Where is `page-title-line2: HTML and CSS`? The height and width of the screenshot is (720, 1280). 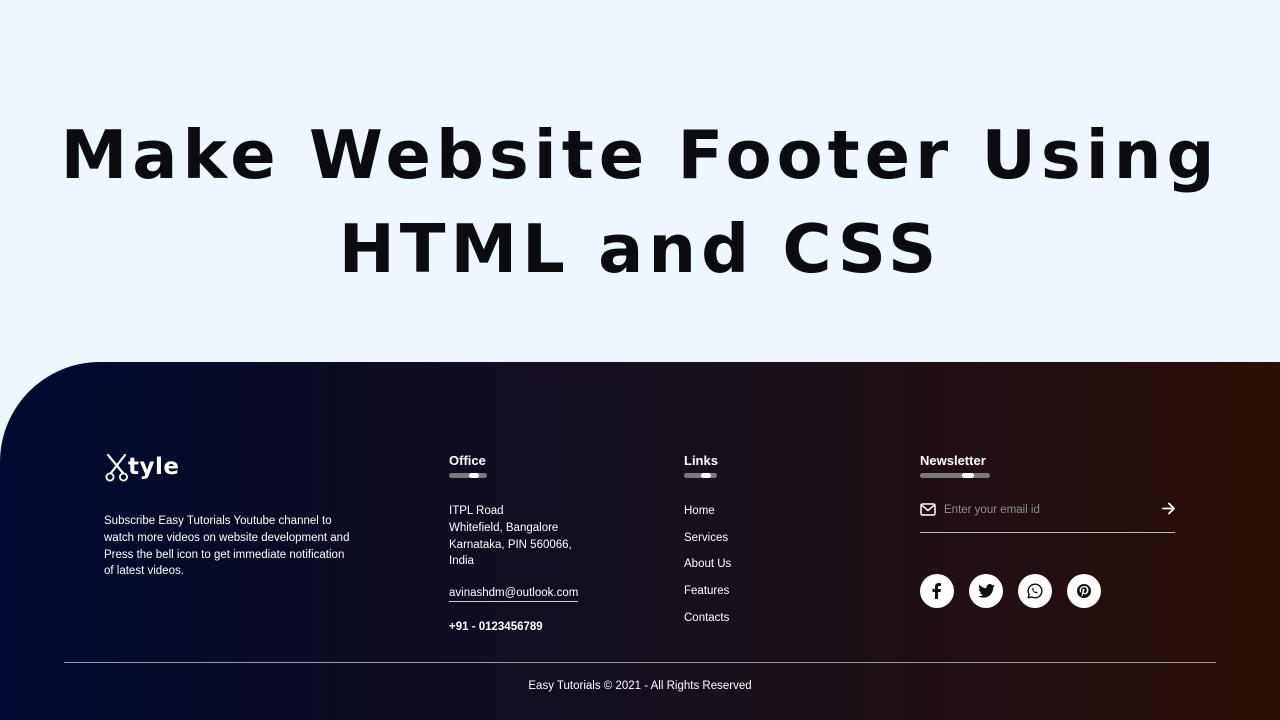
page-title-line2: HTML and CSS is located at coordinates (640, 249).